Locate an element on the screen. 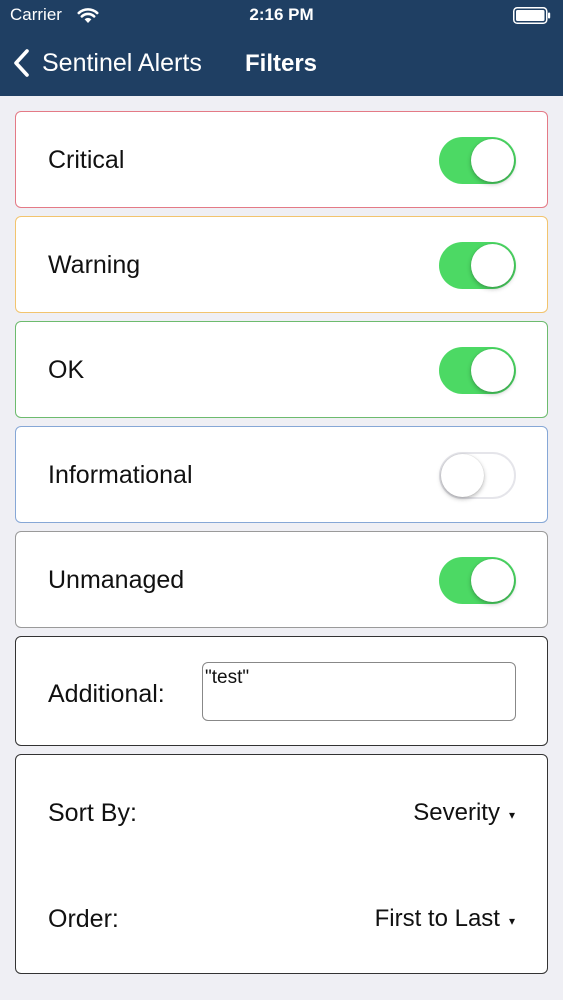  filter-label-warning: Warning is located at coordinates (94, 265).